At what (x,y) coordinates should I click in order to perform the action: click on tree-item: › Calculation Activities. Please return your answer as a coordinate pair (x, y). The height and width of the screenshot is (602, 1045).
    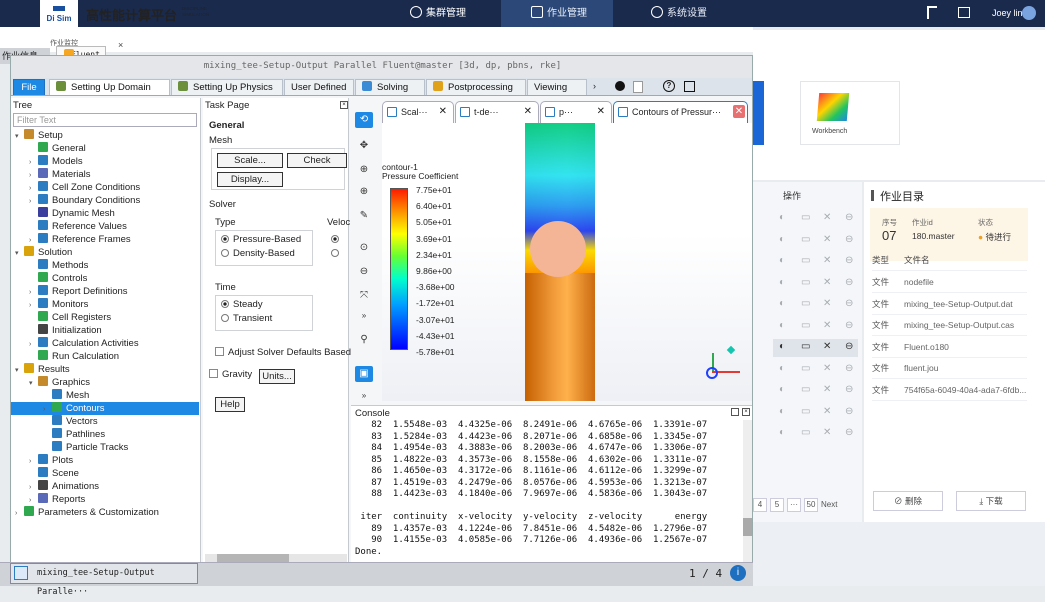
    Looking at the image, I should click on (105, 343).